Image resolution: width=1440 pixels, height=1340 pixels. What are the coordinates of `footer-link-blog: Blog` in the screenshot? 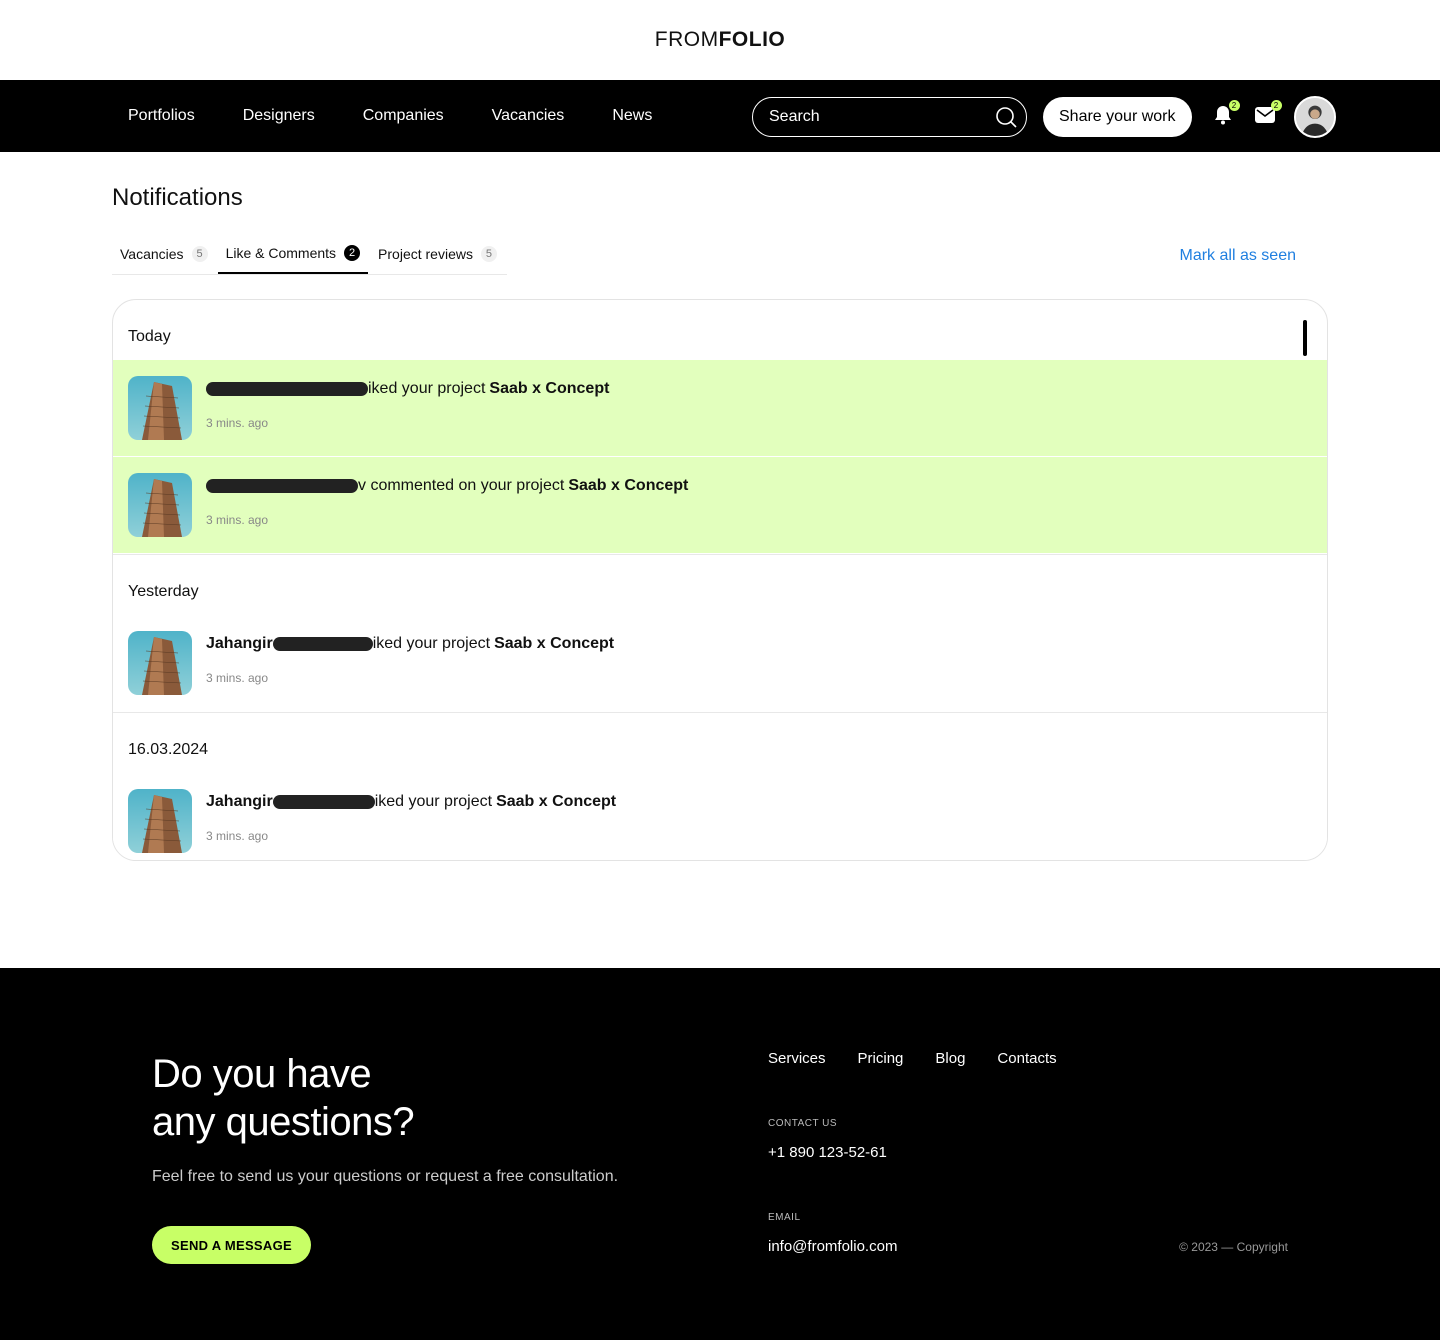 It's located at (950, 1058).